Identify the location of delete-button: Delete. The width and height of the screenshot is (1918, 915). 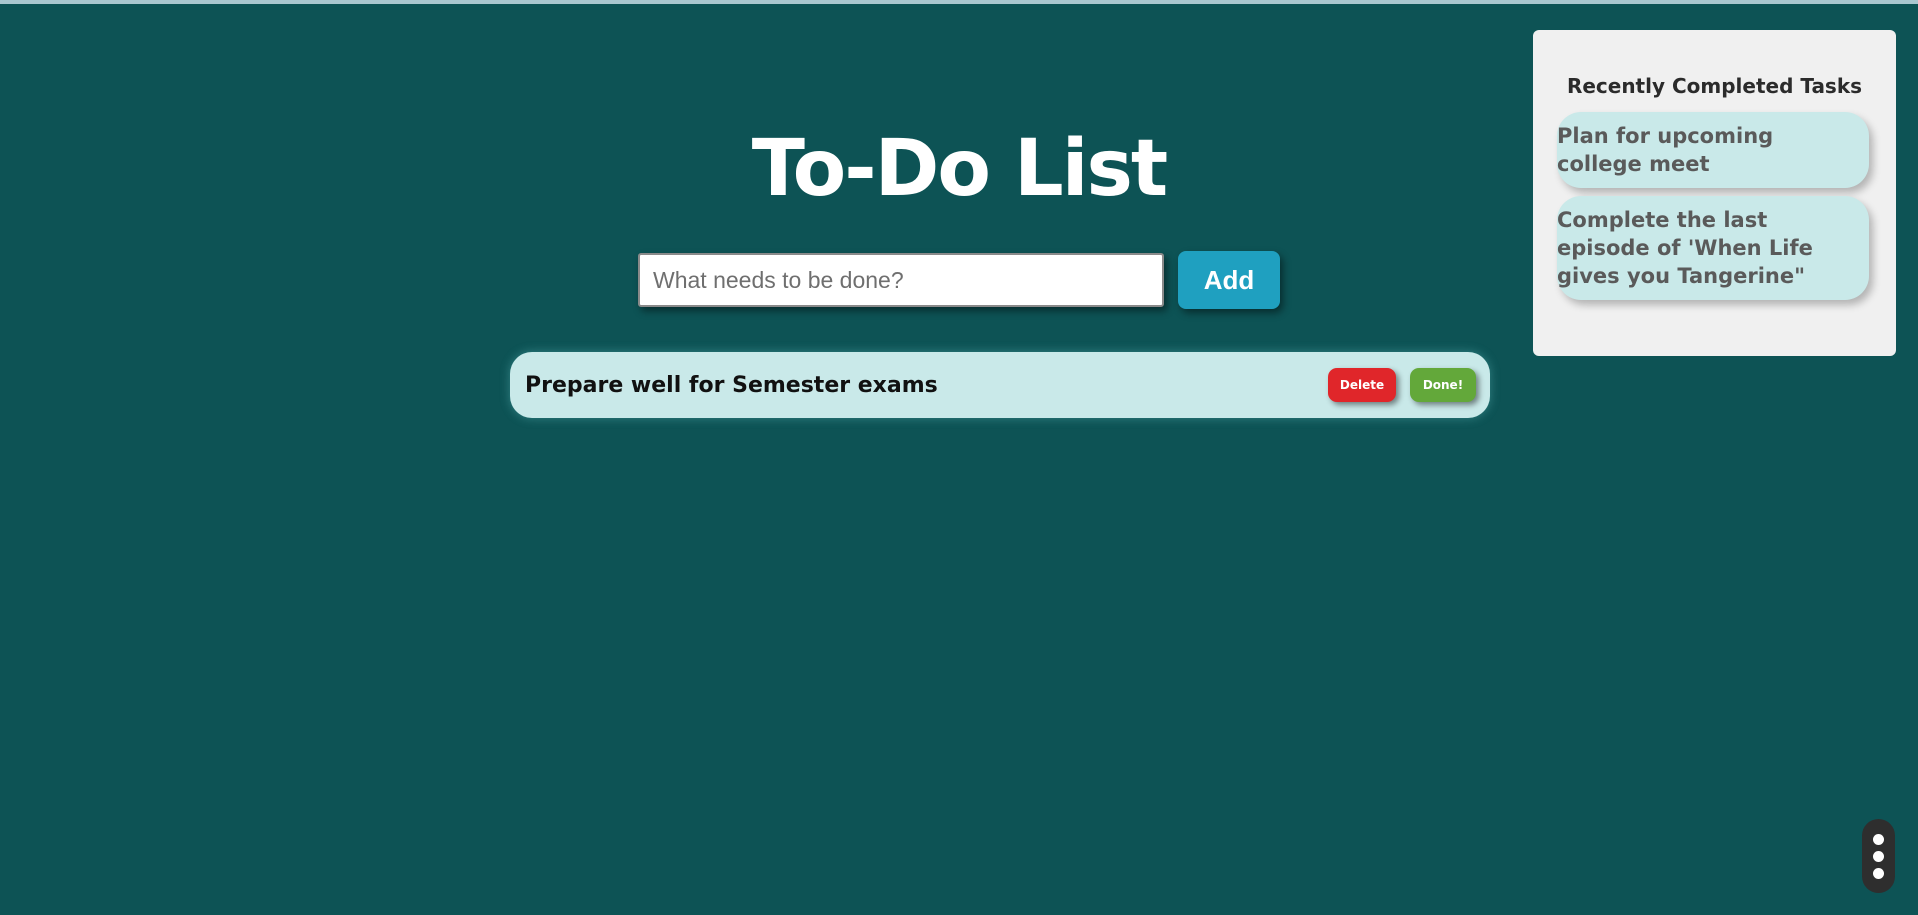
(1362, 385).